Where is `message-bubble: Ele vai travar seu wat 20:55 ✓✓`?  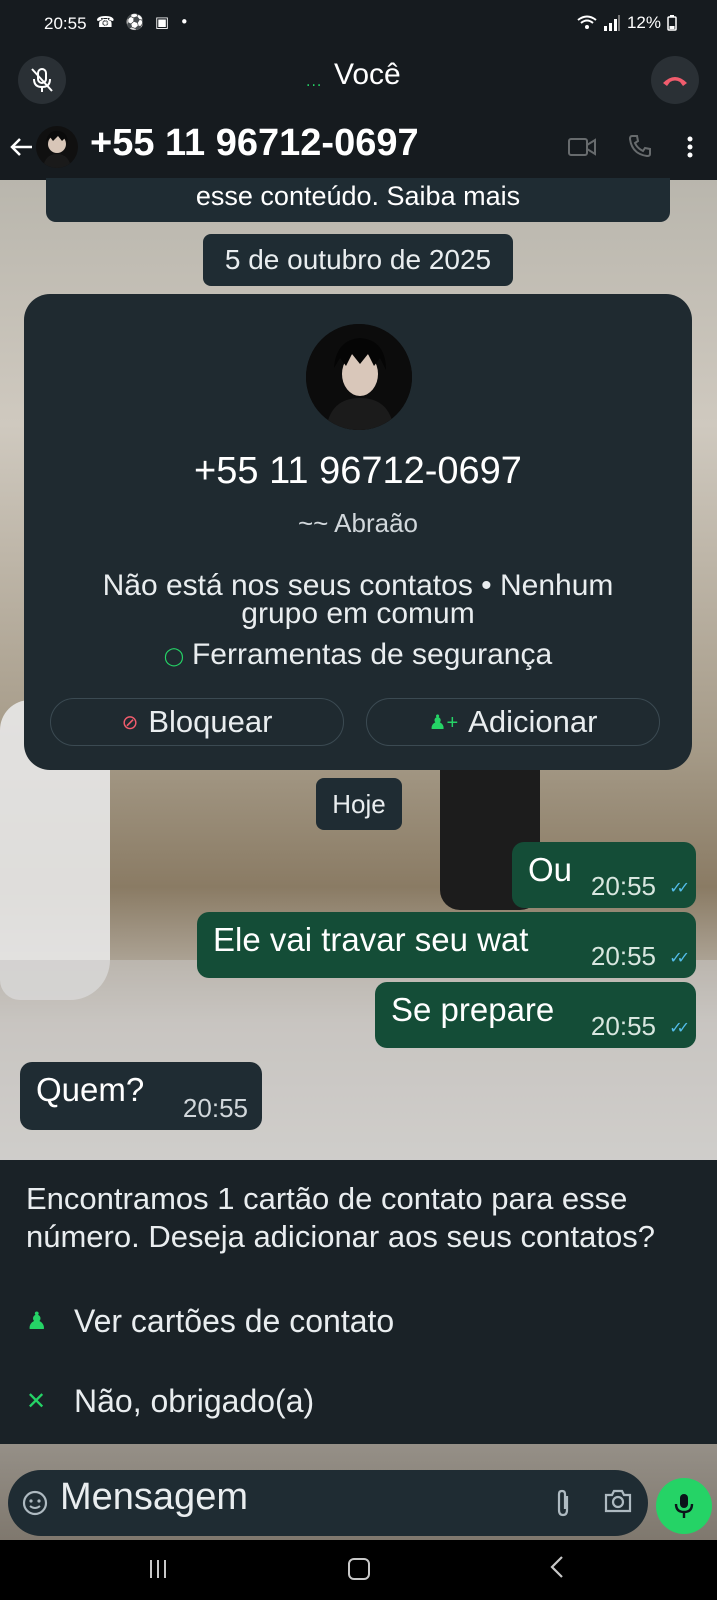 message-bubble: Ele vai travar seu wat 20:55 ✓✓ is located at coordinates (446, 945).